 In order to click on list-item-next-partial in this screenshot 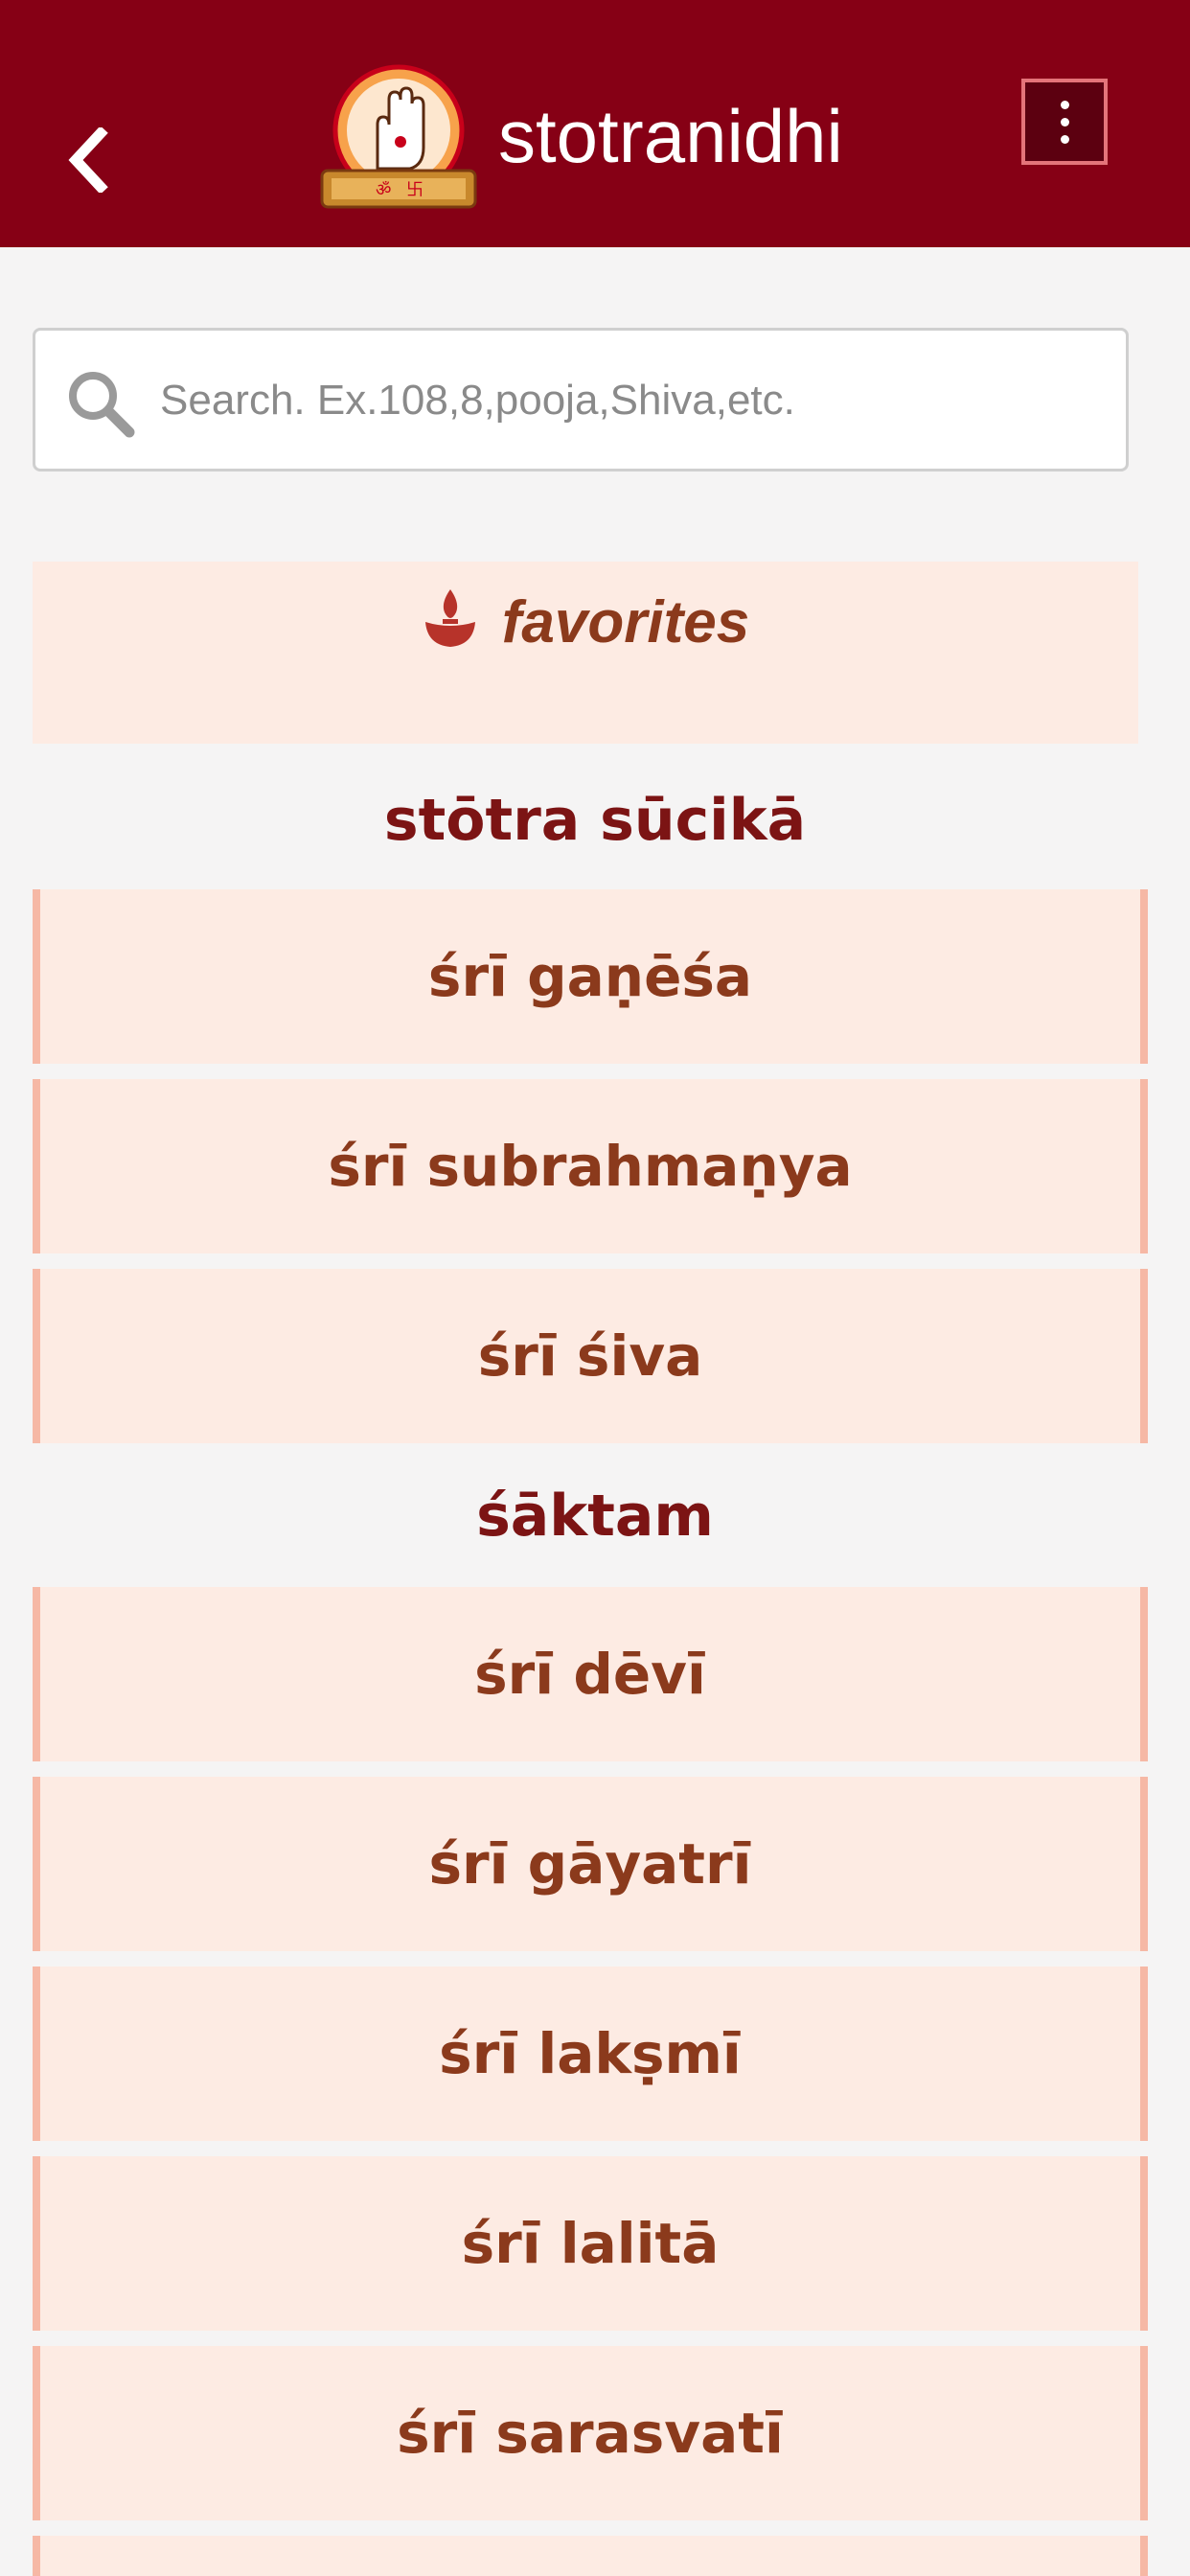, I will do `click(590, 2556)`.